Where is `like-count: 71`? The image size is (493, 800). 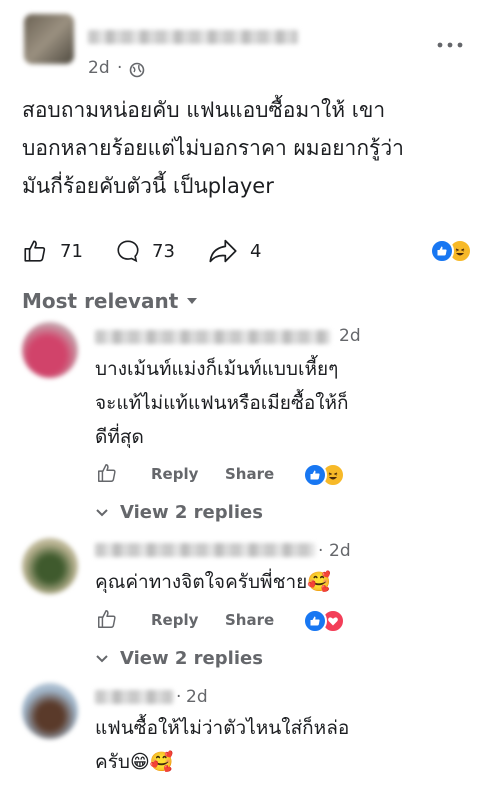
like-count: 71 is located at coordinates (71, 251).